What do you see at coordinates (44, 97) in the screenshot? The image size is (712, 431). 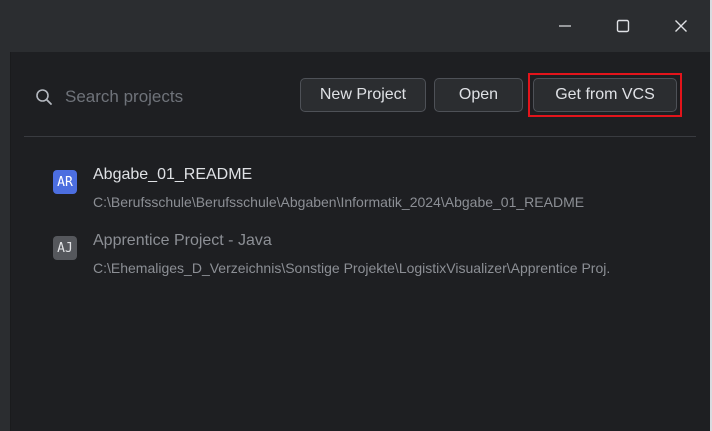 I see `search-icon` at bounding box center [44, 97].